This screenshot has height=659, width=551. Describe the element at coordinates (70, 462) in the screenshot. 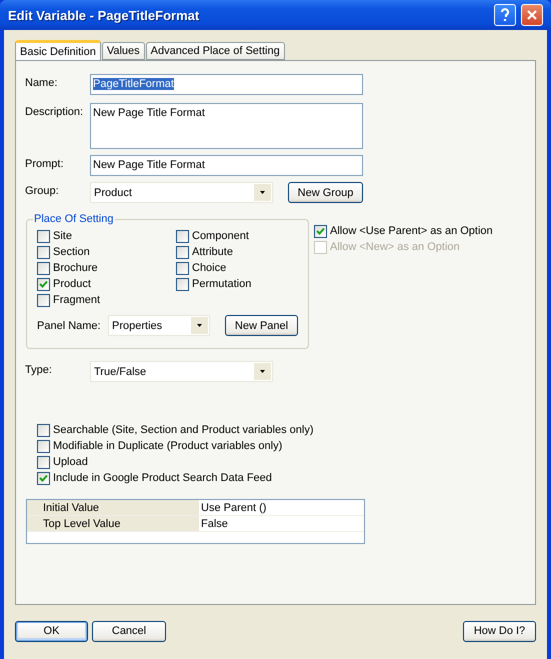

I see `checkbox-label: Upload` at that location.